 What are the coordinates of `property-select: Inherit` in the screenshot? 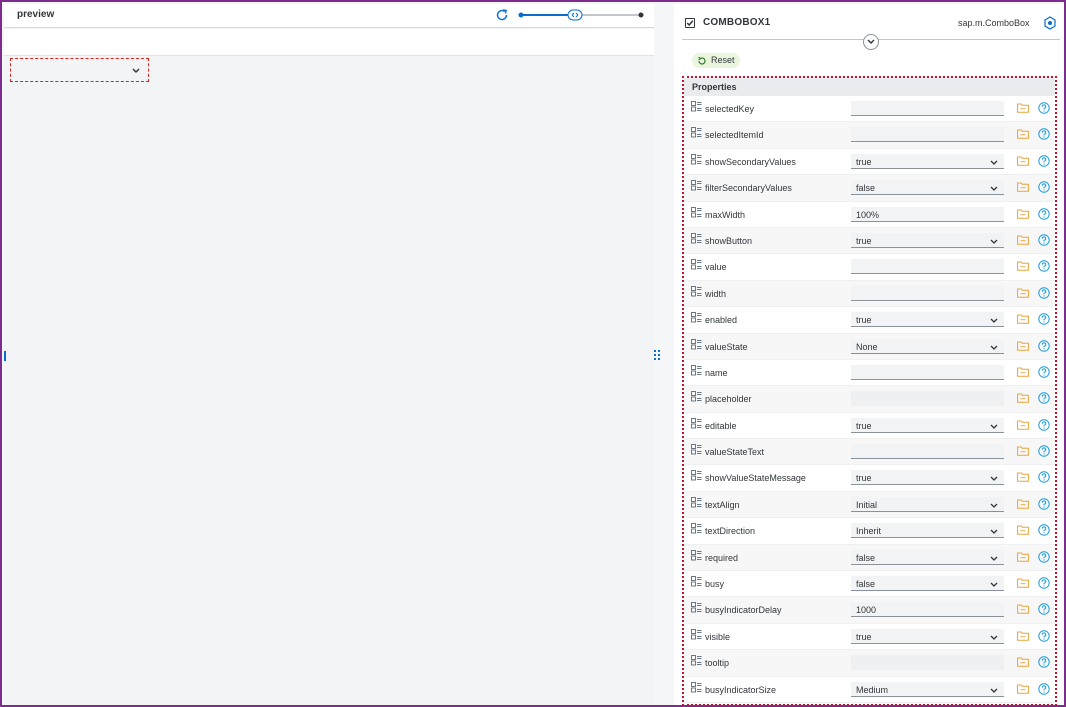 It's located at (927, 531).